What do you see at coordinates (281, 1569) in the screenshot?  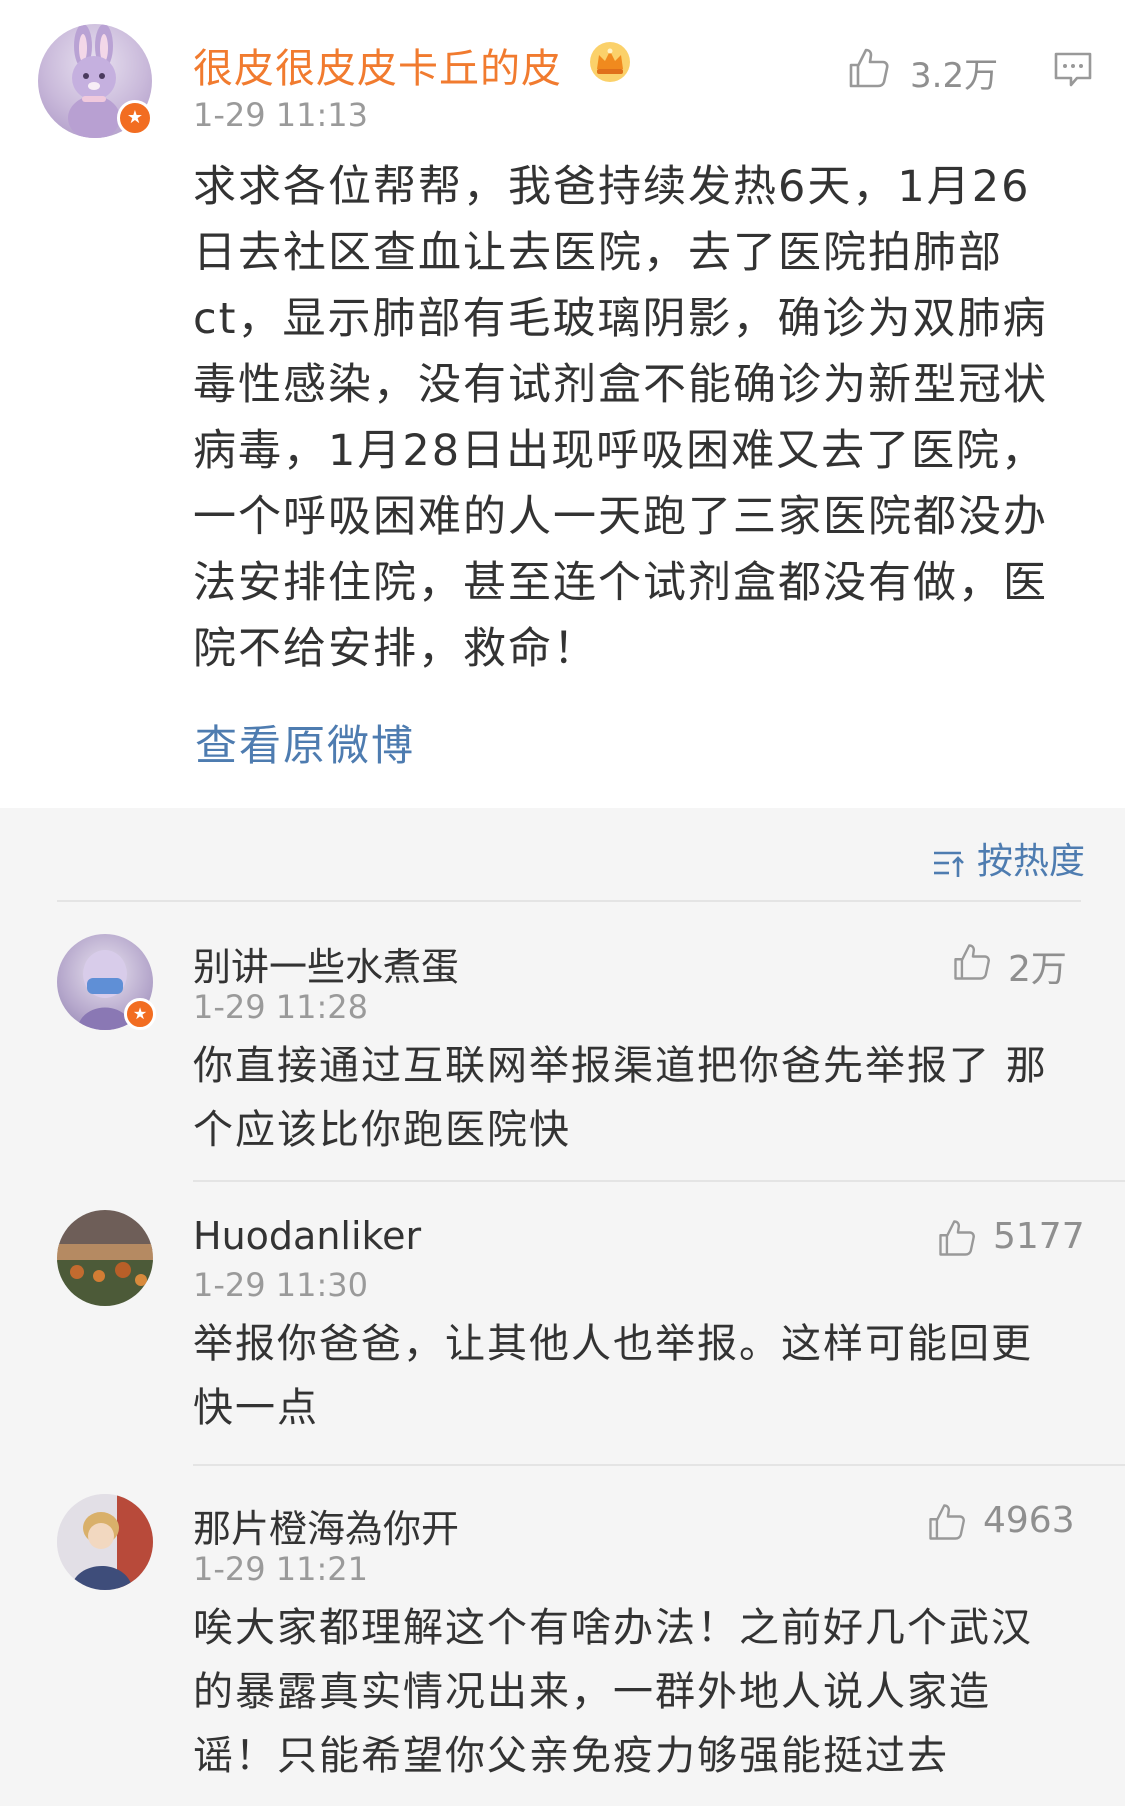 I see `comment-time: 1-29 11:21` at bounding box center [281, 1569].